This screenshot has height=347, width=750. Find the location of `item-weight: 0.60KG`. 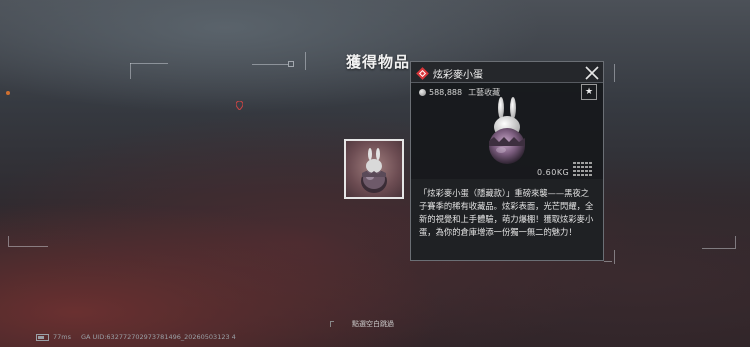

item-weight: 0.60KG is located at coordinates (553, 172).